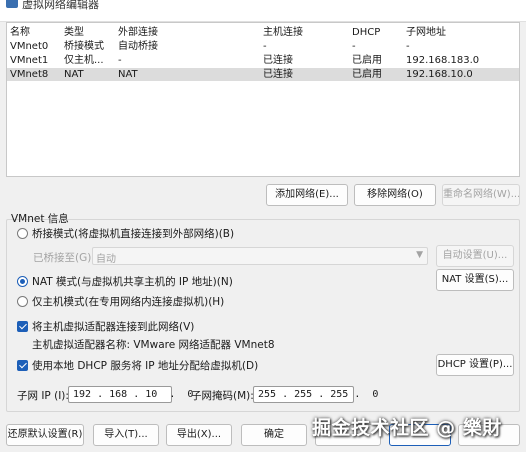 Image resolution: width=526 pixels, height=452 pixels. I want to click on column-header-name: 名称, so click(36, 32).